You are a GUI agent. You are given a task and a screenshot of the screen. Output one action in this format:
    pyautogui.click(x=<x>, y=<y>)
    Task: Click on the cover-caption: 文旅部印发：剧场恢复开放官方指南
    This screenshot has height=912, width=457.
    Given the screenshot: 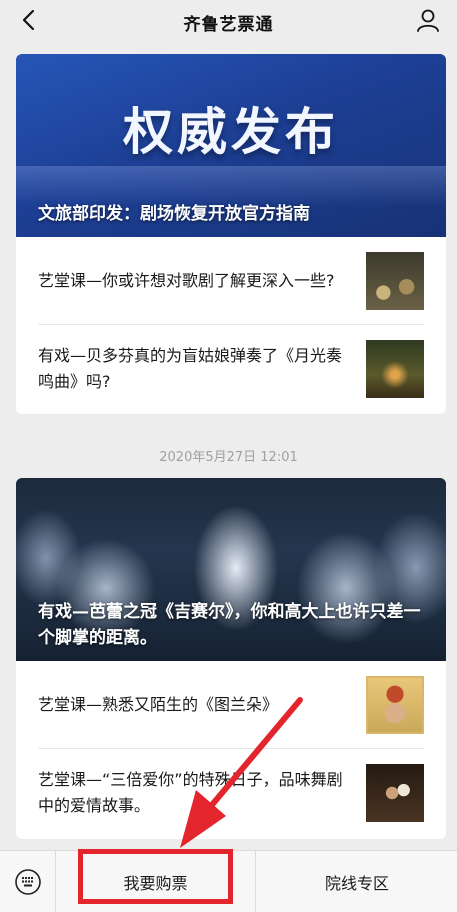 What is the action you would take?
    pyautogui.click(x=174, y=214)
    